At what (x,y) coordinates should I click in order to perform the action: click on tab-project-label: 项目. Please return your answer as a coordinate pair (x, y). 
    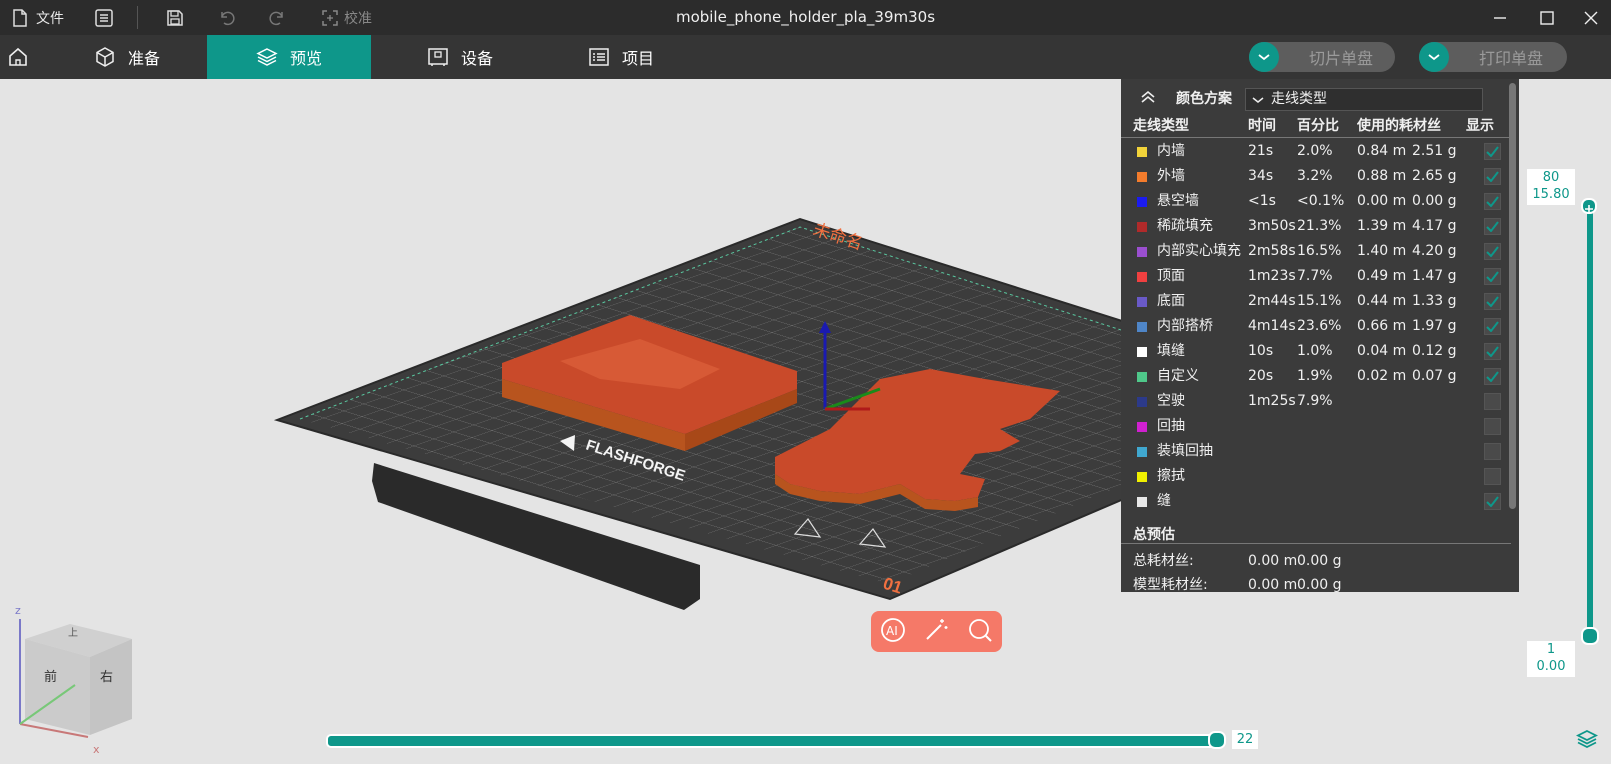
    Looking at the image, I should click on (637, 58).